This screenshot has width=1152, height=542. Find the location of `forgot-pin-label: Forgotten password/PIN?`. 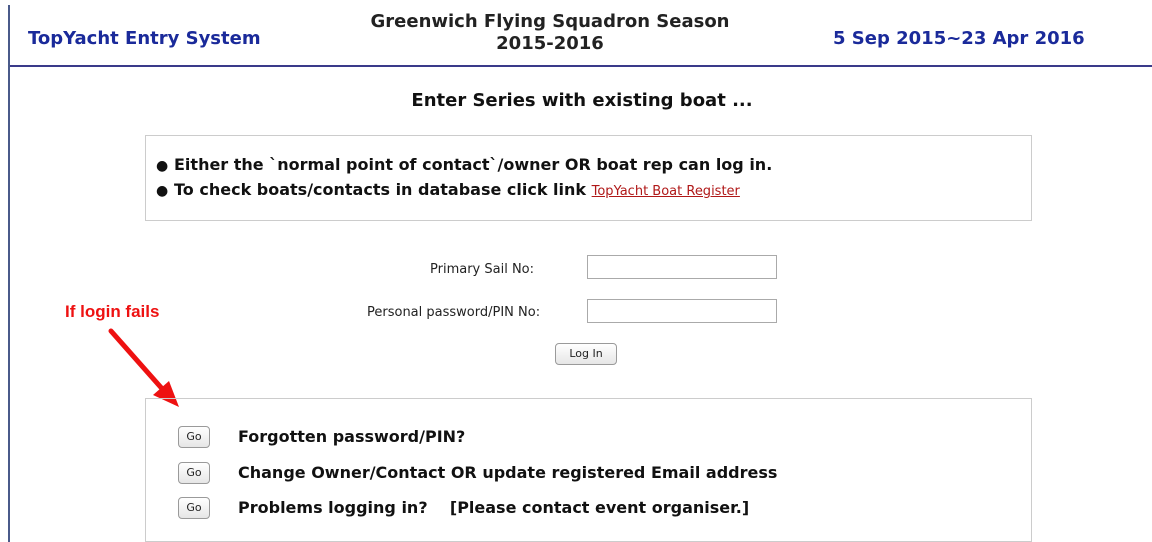

forgot-pin-label: Forgotten password/PIN? is located at coordinates (352, 436).